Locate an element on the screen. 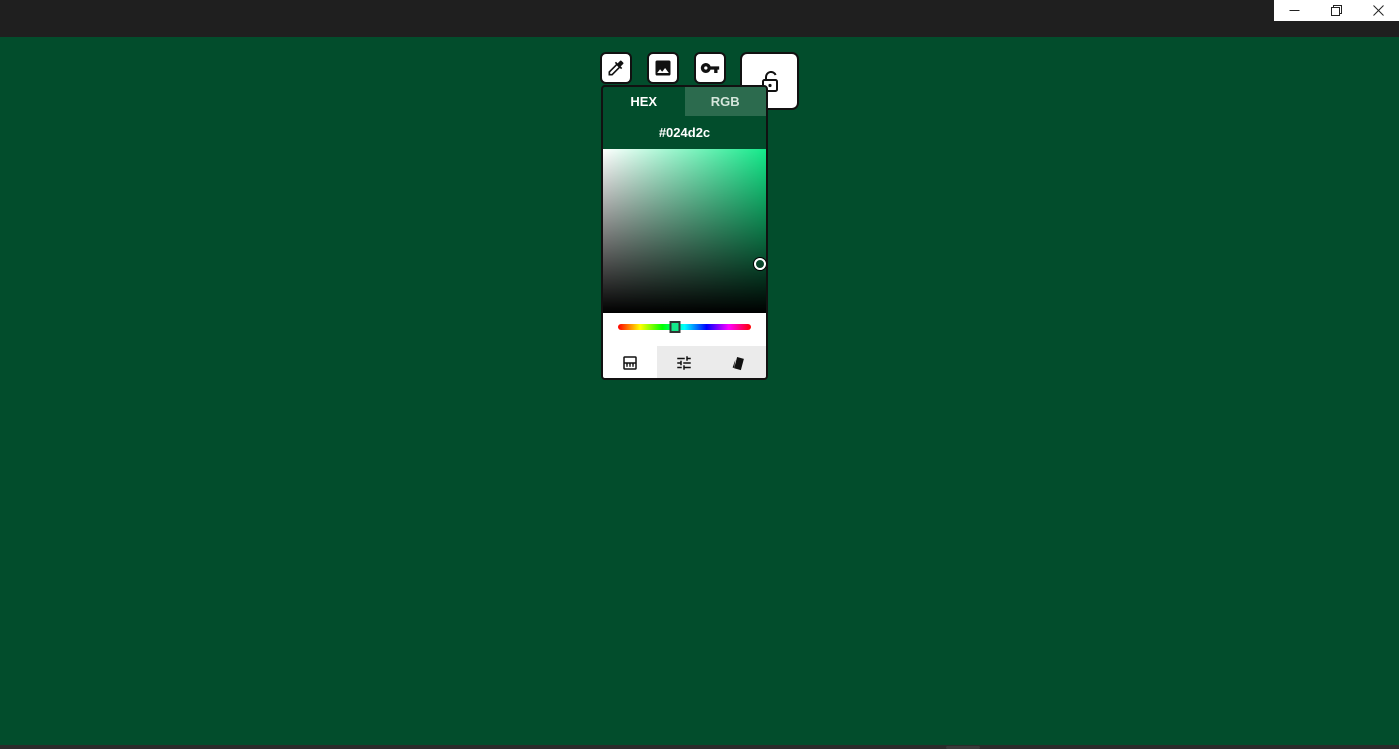  image-icon is located at coordinates (663, 68).